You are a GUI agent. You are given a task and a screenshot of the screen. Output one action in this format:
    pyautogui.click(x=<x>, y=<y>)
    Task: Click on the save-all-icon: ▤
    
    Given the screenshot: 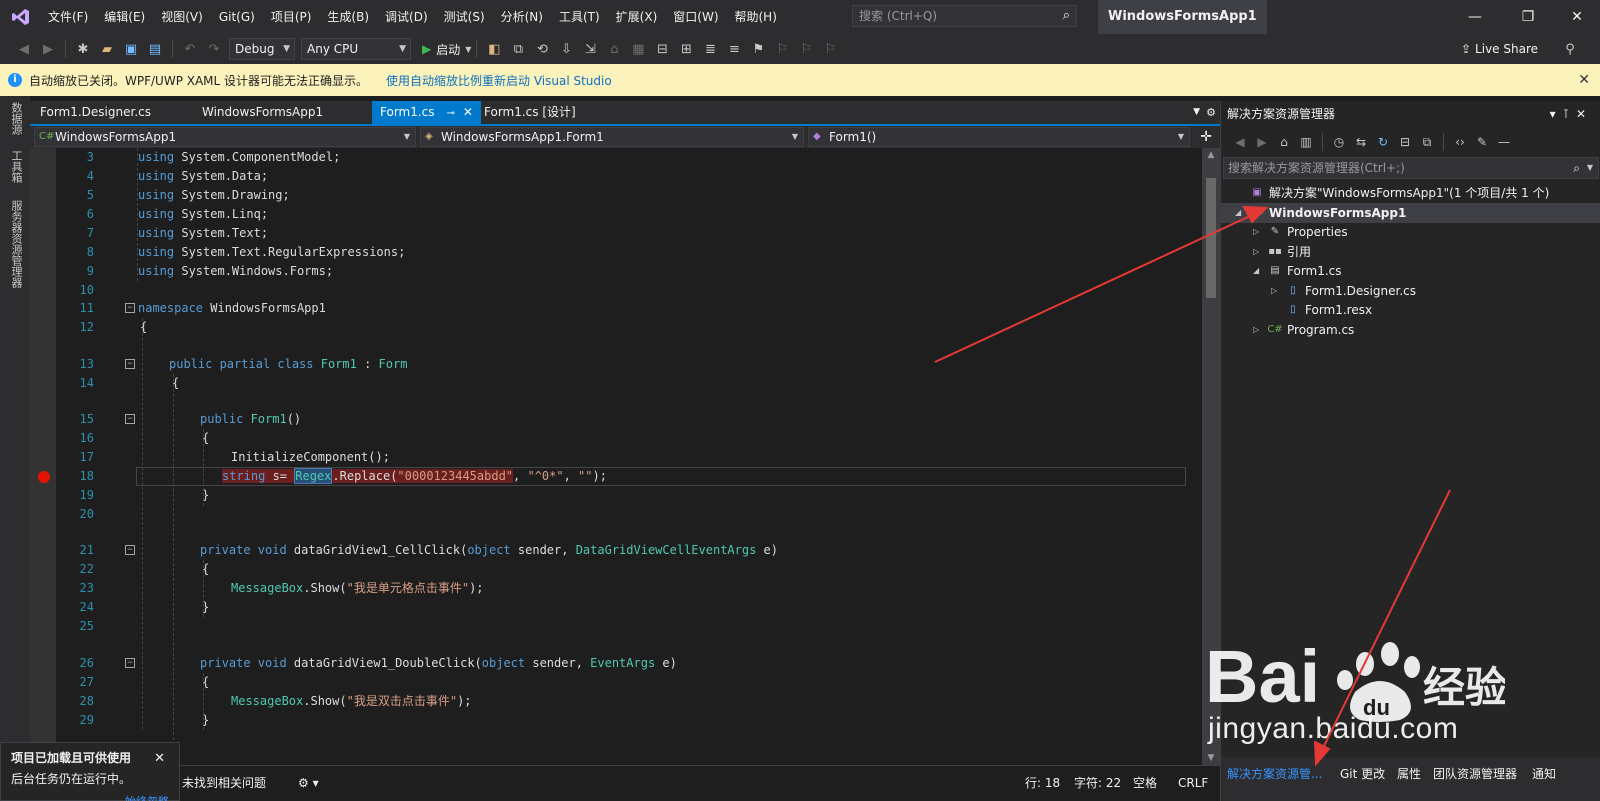 What is the action you would take?
    pyautogui.click(x=155, y=49)
    